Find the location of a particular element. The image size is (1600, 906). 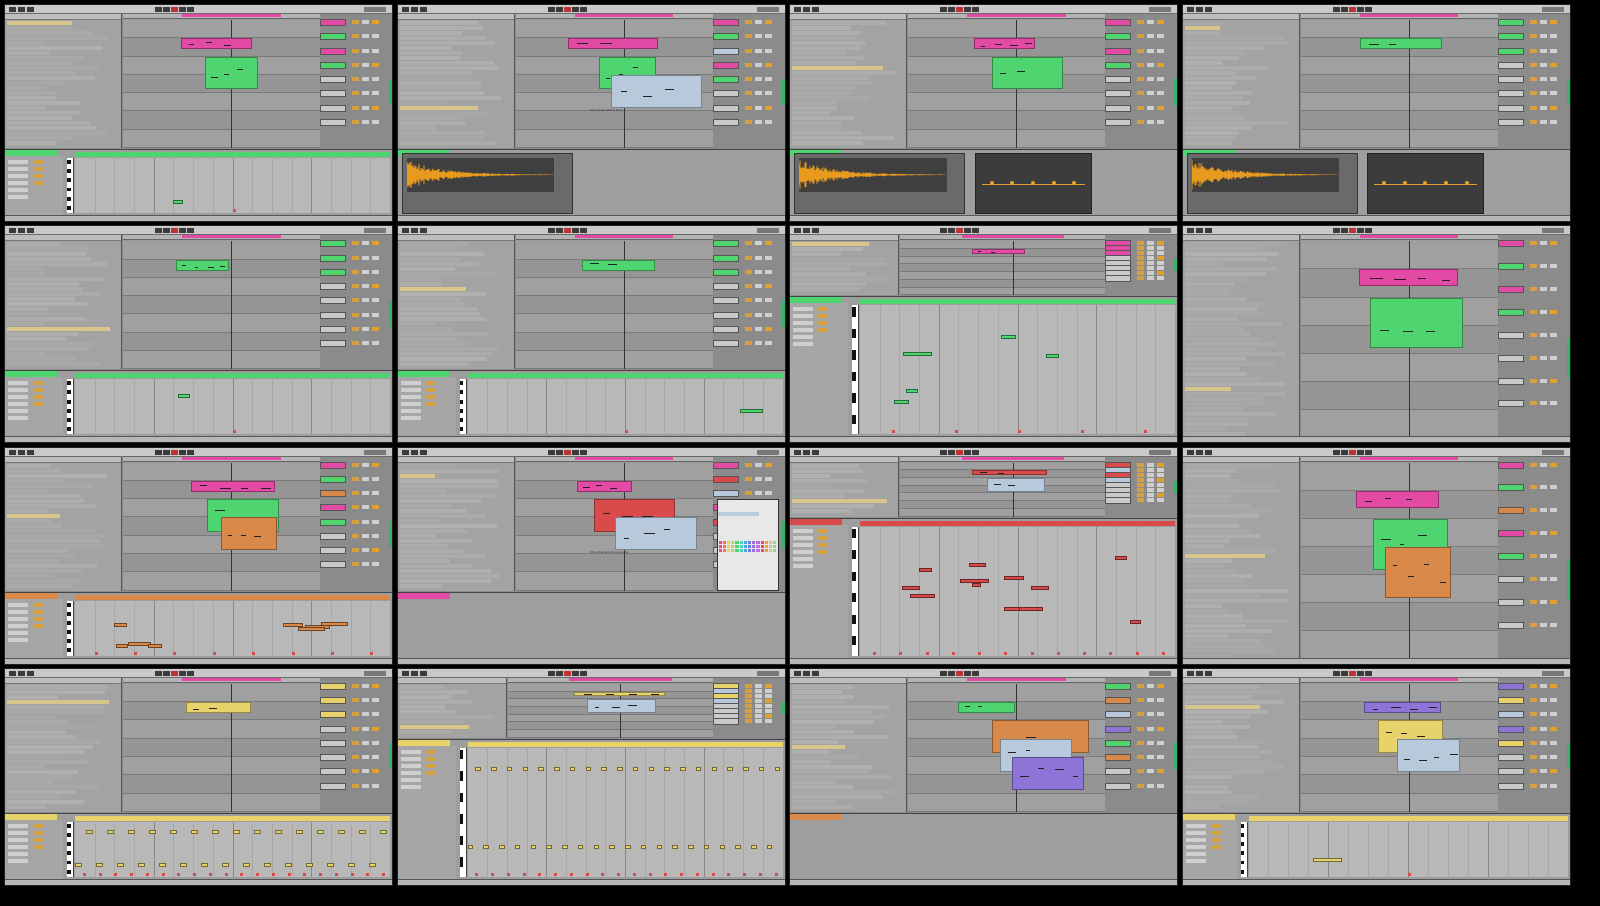

color-palette is located at coordinates (748, 546).